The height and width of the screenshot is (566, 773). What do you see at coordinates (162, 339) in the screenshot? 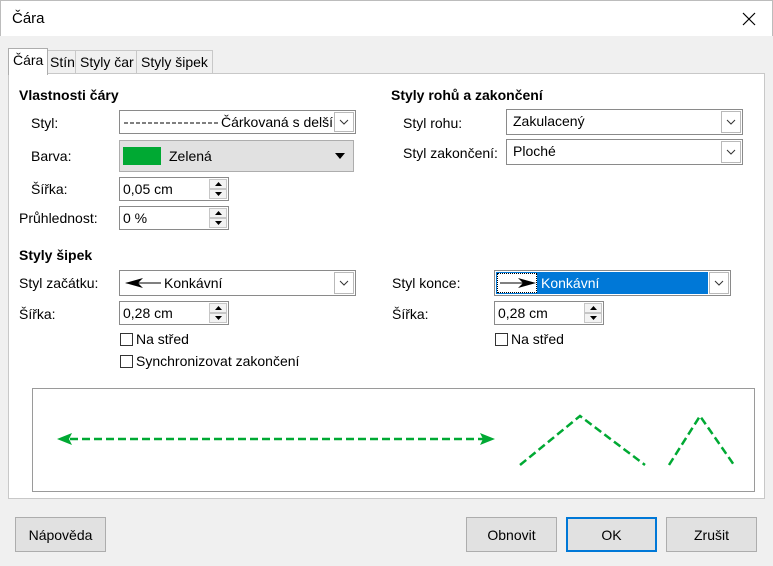
I see `start-center-label: Na střed` at bounding box center [162, 339].